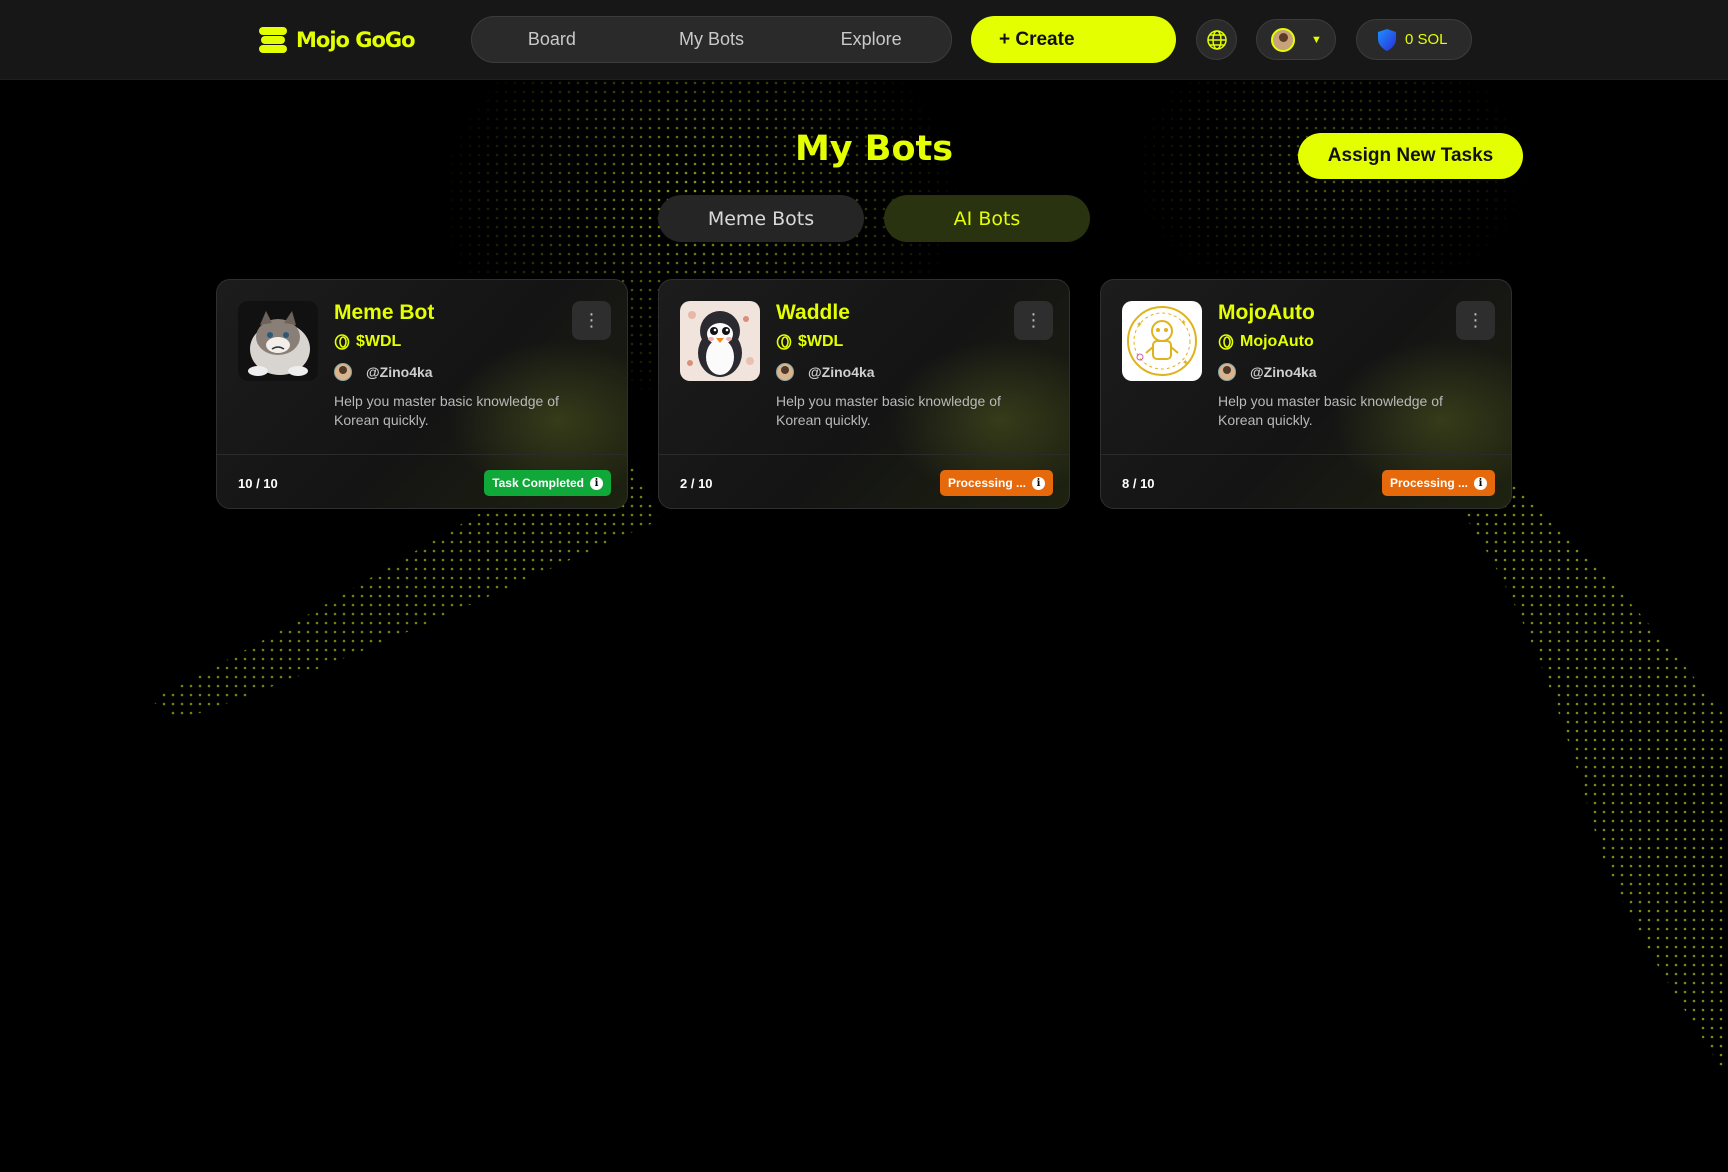 The height and width of the screenshot is (1172, 1728). I want to click on task-progress: 8 / 10, so click(1138, 483).